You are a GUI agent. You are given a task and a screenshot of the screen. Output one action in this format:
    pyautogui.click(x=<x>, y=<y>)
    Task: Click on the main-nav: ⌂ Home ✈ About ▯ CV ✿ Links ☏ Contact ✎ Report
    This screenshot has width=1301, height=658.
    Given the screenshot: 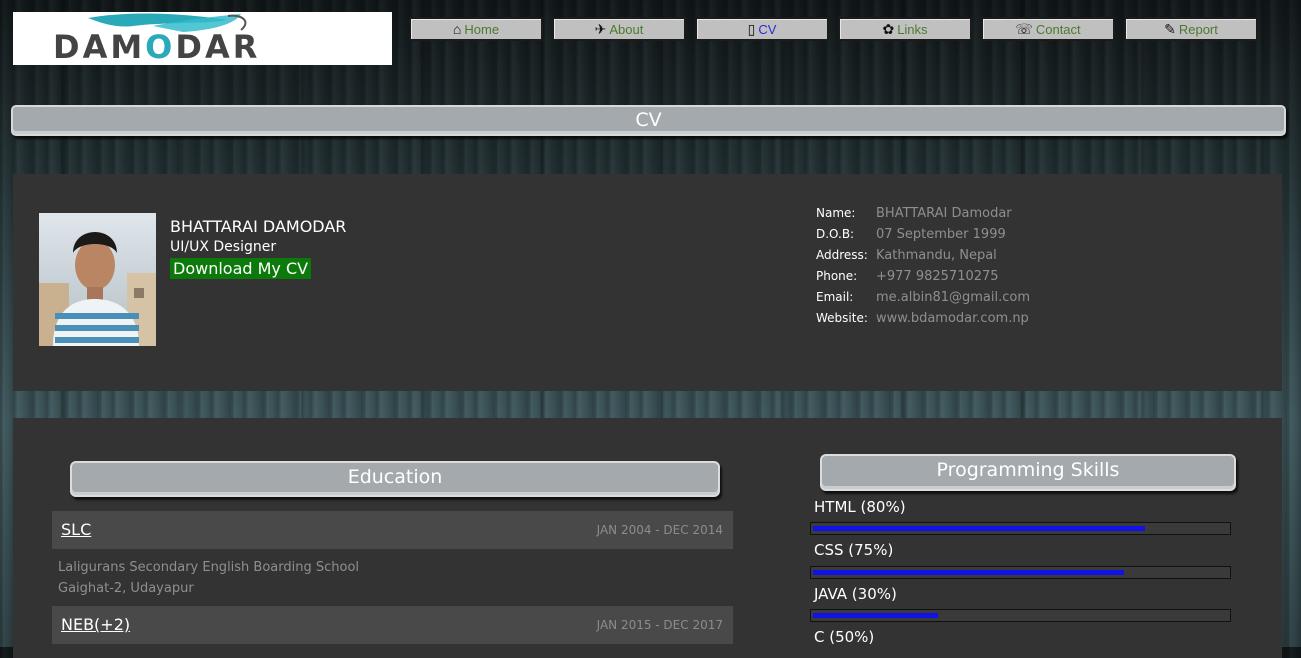 What is the action you would take?
    pyautogui.click(x=838, y=29)
    